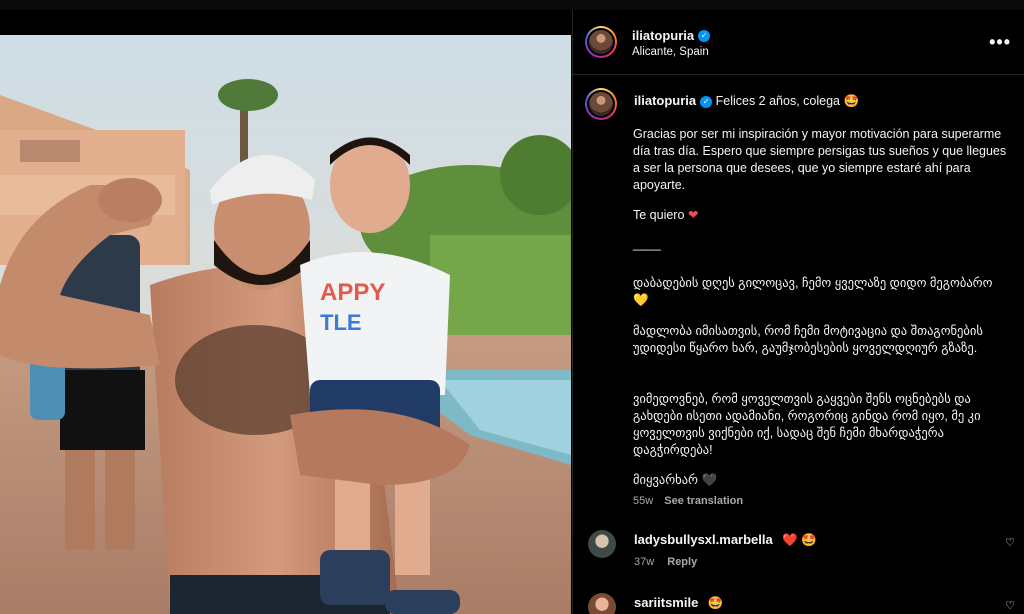 Image resolution: width=1024 pixels, height=614 pixels. Describe the element at coordinates (643, 501) in the screenshot. I see `post-age: 55w` at that location.